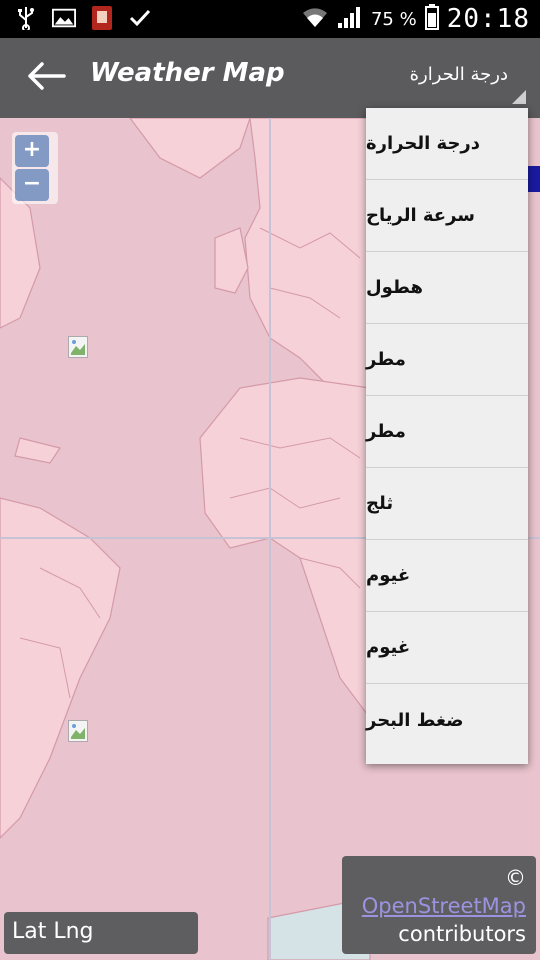 Image resolution: width=540 pixels, height=960 pixels. I want to click on spinner-selected-label: درجة الحرارة, so click(458, 74).